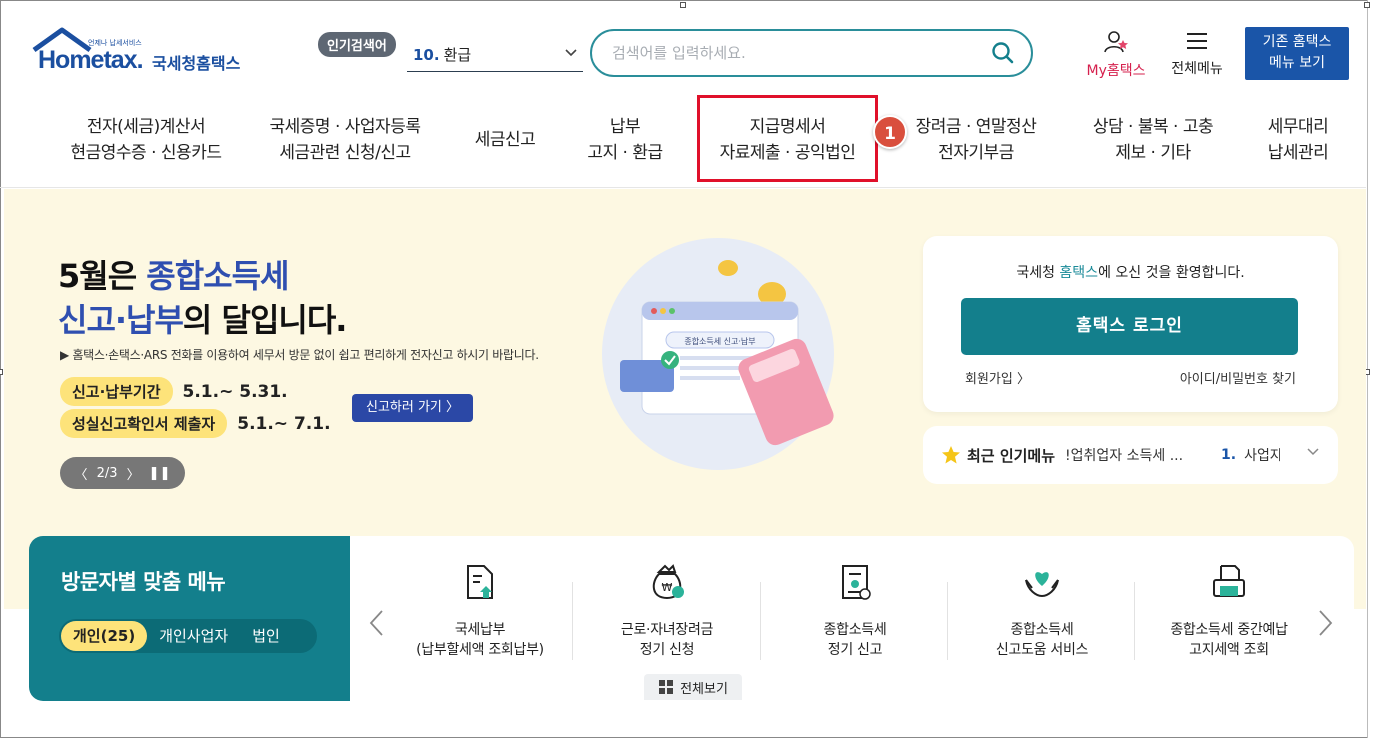  What do you see at coordinates (116, 391) in the screenshot?
I see `period-filing-label: 신고·납부기간` at bounding box center [116, 391].